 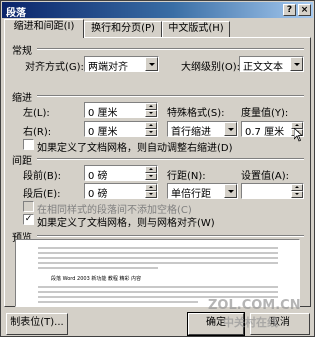 What do you see at coordinates (170, 236) in the screenshot?
I see `preview-separator` at bounding box center [170, 236].